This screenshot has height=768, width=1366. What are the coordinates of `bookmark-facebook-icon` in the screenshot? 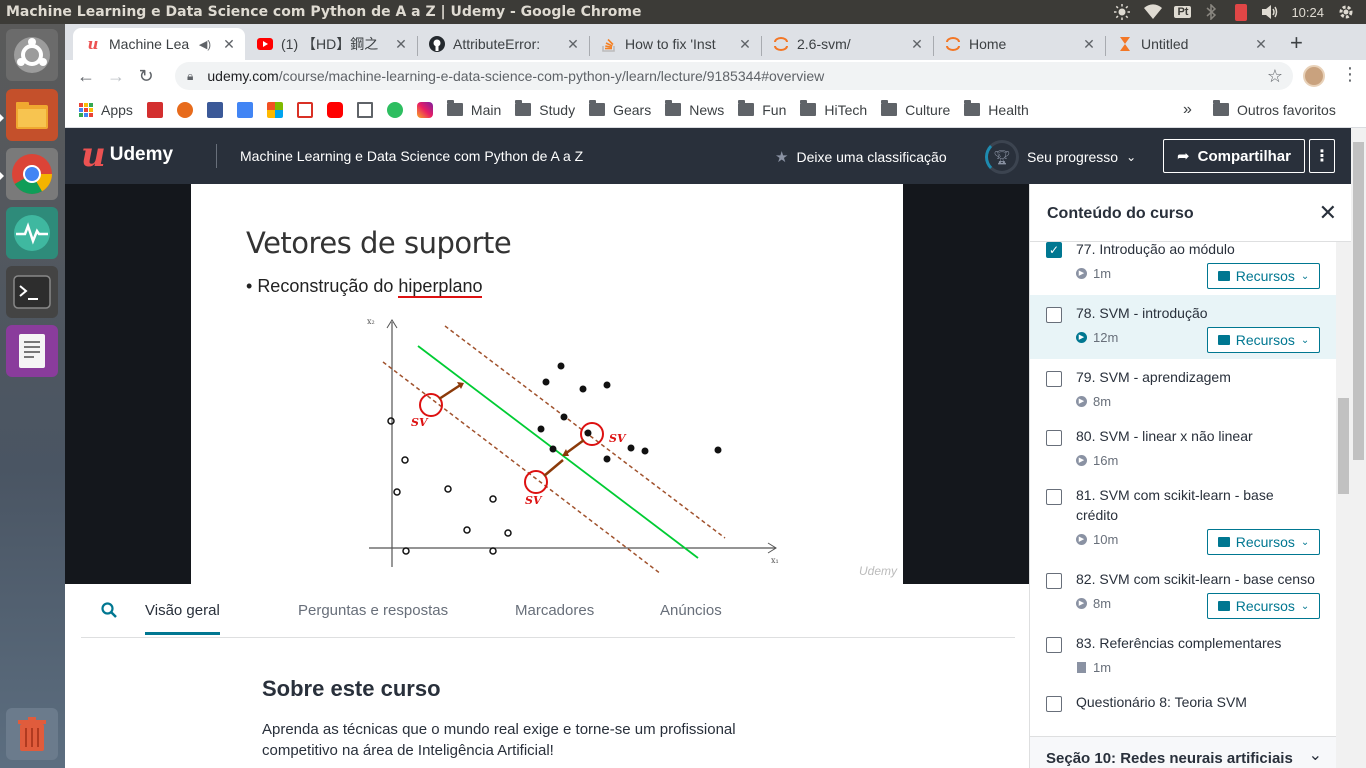 It's located at (214, 109).